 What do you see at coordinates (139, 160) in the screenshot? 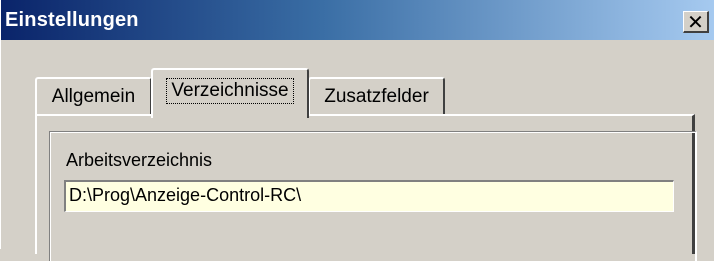
I see `working-directory-label: Arbeitsverzeichnis` at bounding box center [139, 160].